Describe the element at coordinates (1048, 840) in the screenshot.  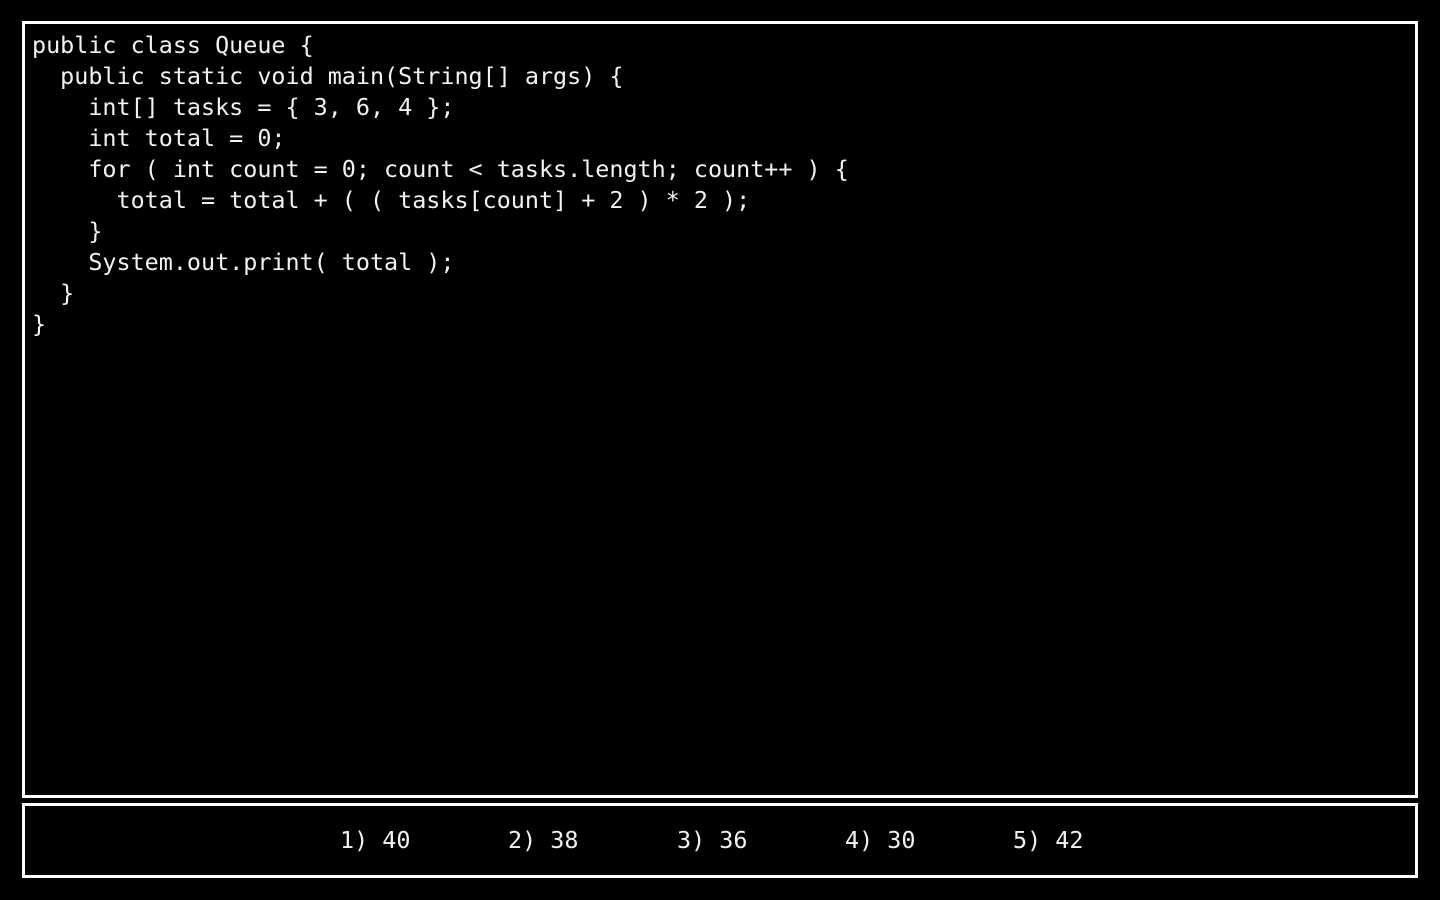
I see `answer-option-5: 5) 42` at that location.